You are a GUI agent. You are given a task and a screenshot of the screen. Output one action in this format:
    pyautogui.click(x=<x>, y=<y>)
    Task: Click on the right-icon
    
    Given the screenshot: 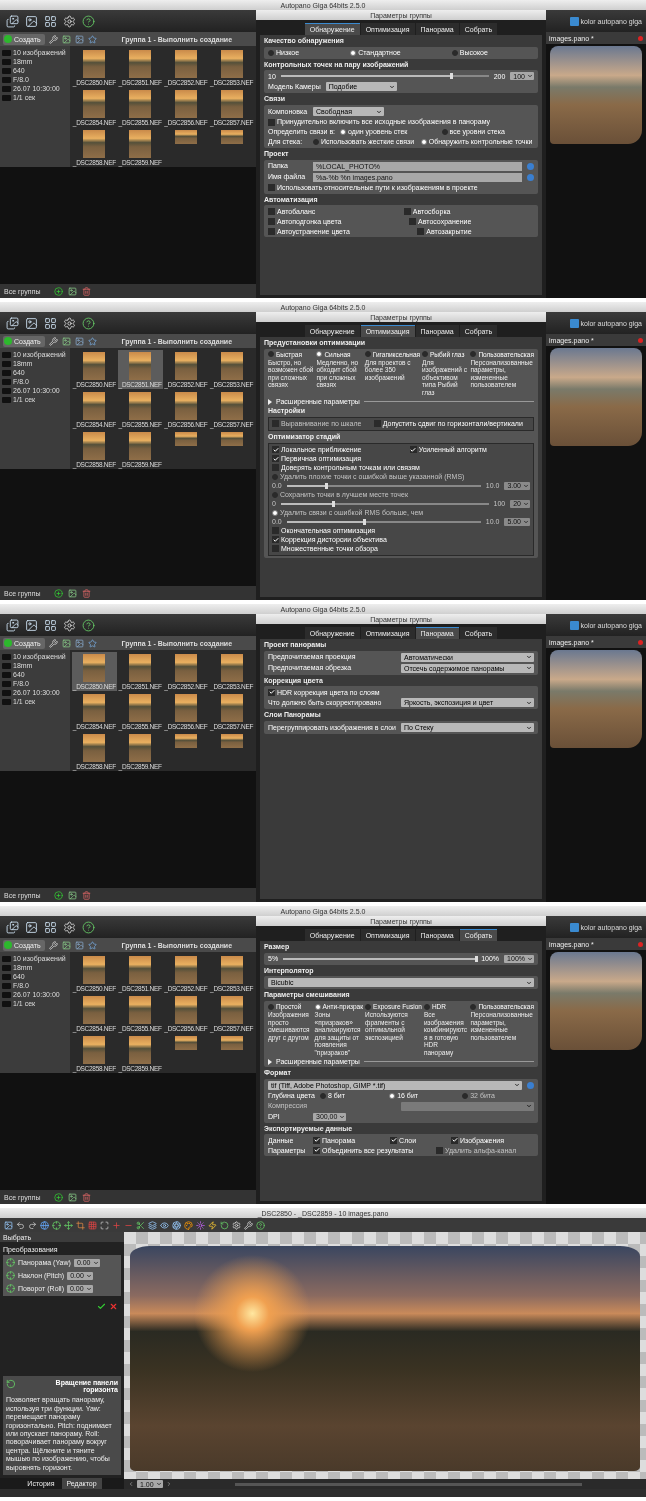 What is the action you would take?
    pyautogui.click(x=168, y=1484)
    